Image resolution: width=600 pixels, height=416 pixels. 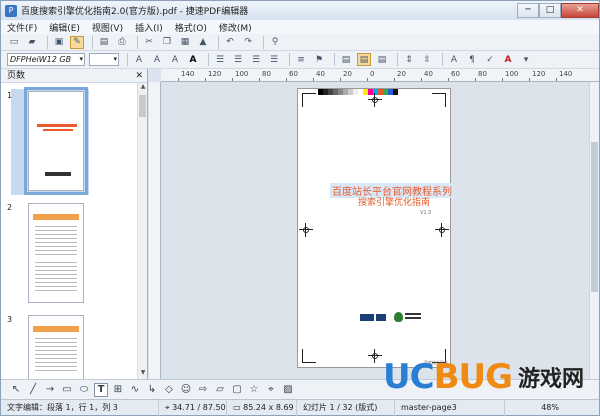 I want to click on zoom-icon: ⚲, so click(x=275, y=42).